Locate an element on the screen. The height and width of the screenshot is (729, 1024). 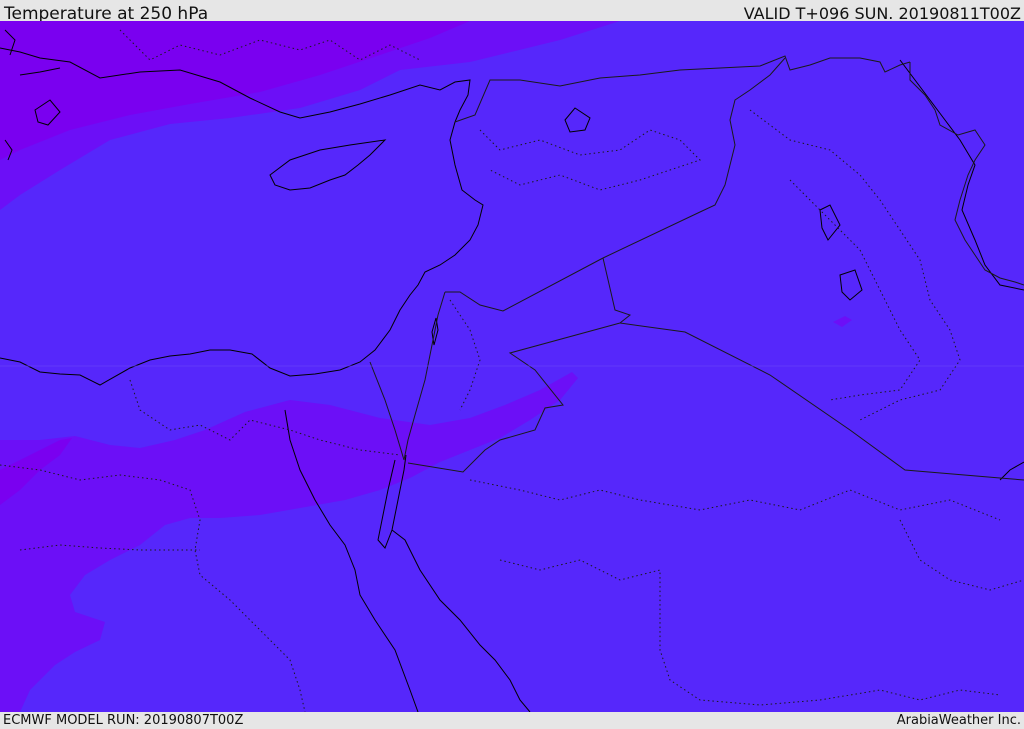
model-run-label: ECMWF MODEL RUN: 20190807T00Z is located at coordinates (123, 720).